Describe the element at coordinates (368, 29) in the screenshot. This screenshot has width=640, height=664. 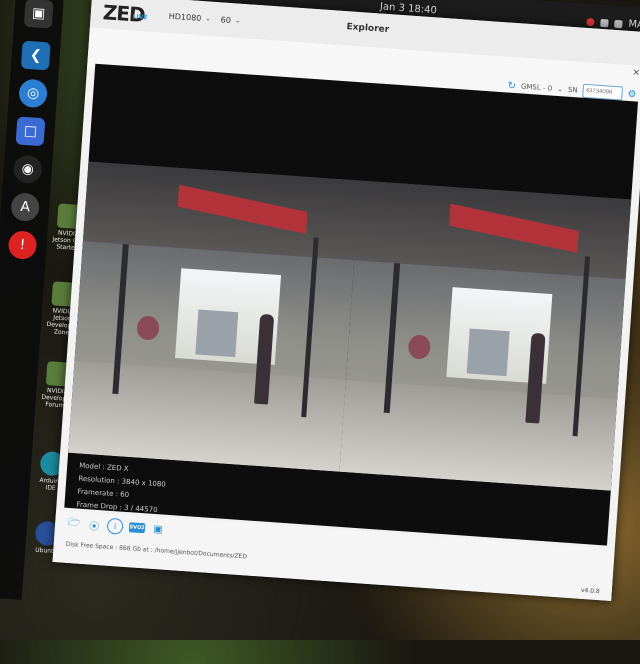
I see `window-title: Explorer` at that location.